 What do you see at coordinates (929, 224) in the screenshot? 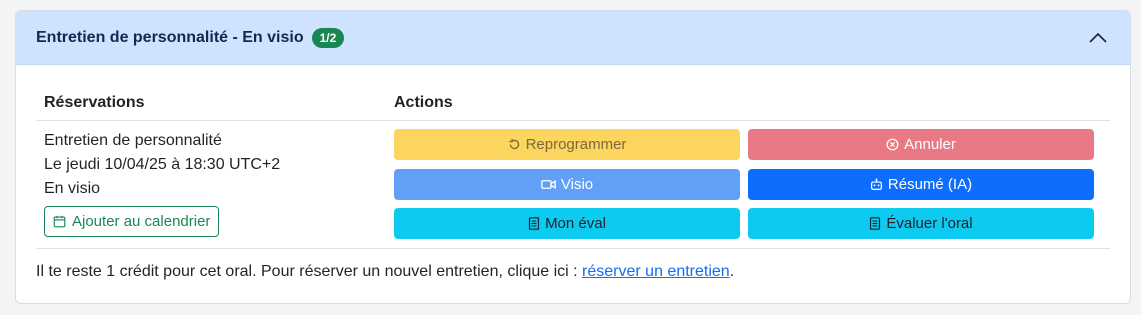
I see `evaluate-oral-label: Évaluer l'oral` at bounding box center [929, 224].